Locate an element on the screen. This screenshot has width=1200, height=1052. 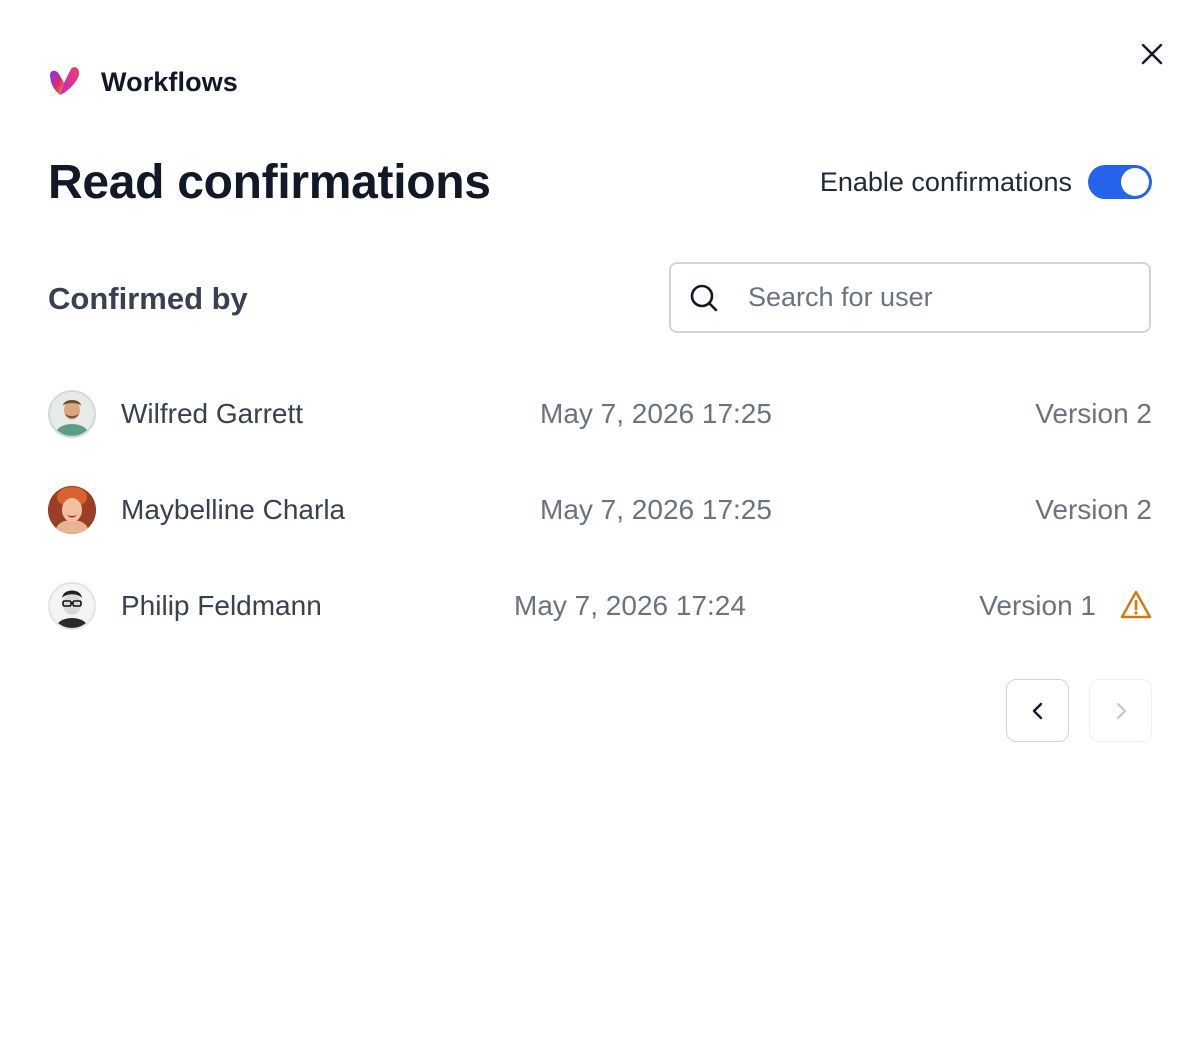
next-page-button is located at coordinates (1120, 710).